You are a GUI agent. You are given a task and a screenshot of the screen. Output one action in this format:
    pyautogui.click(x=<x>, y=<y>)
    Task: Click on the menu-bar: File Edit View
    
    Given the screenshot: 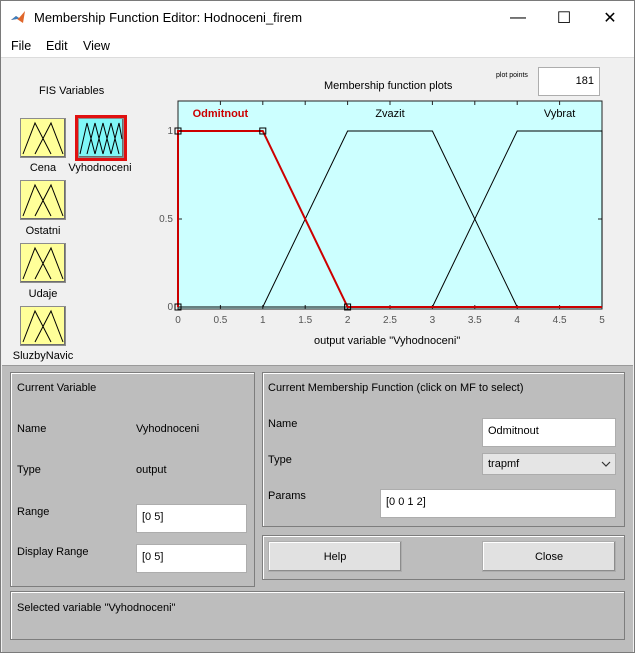 What is the action you would take?
    pyautogui.click(x=317, y=46)
    